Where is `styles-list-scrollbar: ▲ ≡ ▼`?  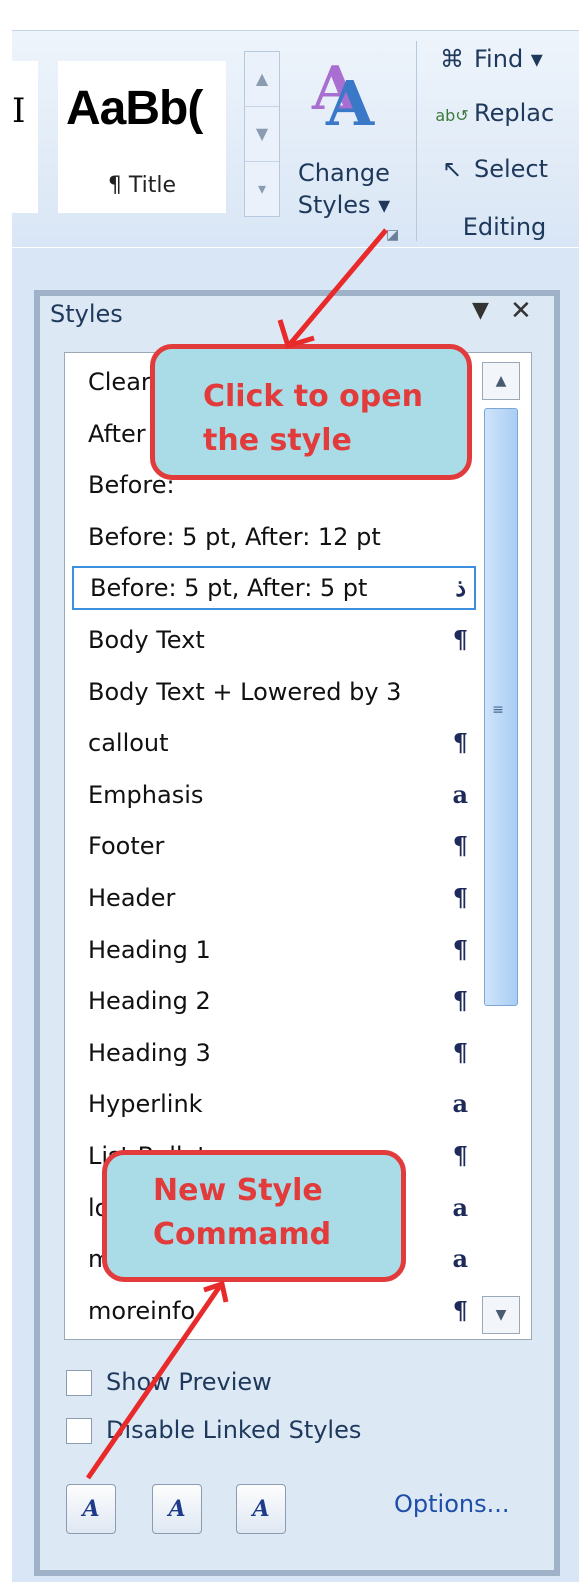 styles-list-scrollbar: ▲ ≡ ▼ is located at coordinates (502, 848).